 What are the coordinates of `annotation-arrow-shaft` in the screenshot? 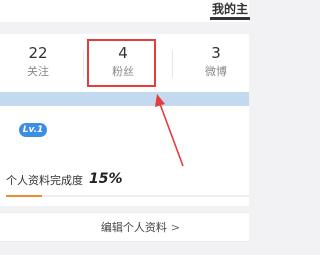 It's located at (171, 135).